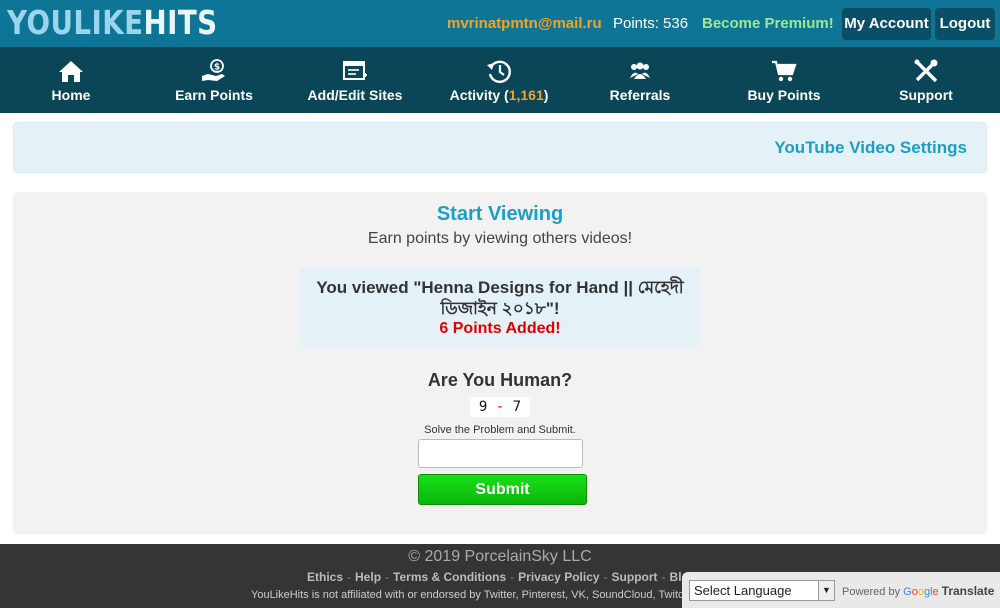  Describe the element at coordinates (524, 23) in the screenshot. I see `user-email-link: mvrinatpmtn@mail.ru` at that location.